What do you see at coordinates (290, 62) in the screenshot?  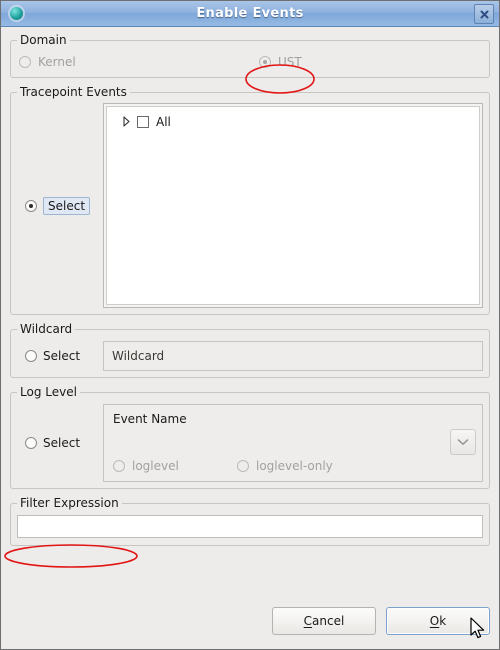 I see `domain-option-ust-label: UST` at bounding box center [290, 62].